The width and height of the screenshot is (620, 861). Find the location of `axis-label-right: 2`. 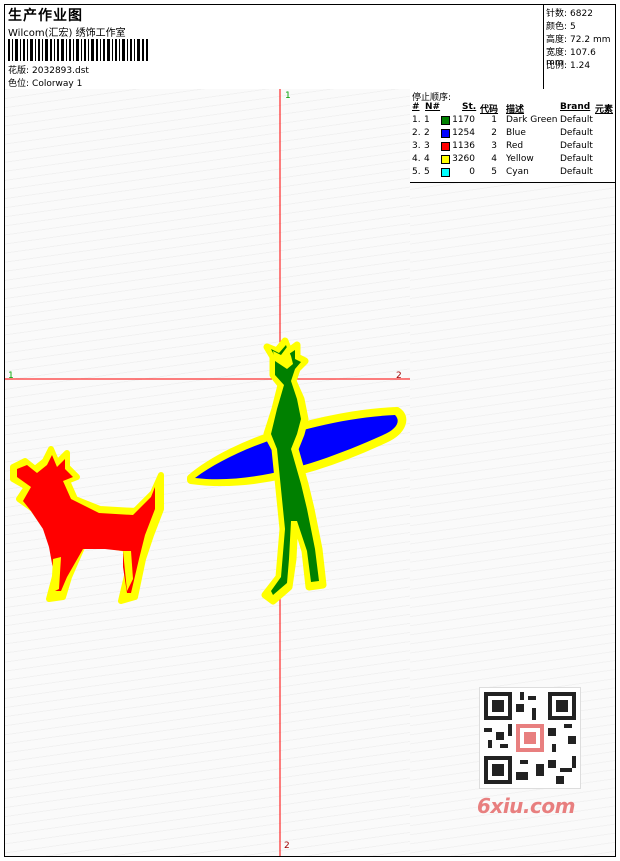

axis-label-right: 2 is located at coordinates (399, 376).